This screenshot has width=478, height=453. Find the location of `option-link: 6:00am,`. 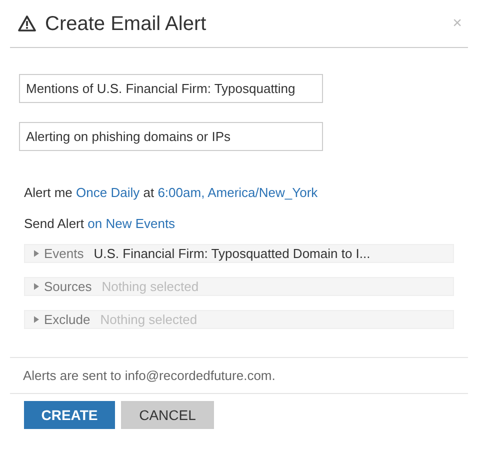

option-link: 6:00am, is located at coordinates (181, 192).